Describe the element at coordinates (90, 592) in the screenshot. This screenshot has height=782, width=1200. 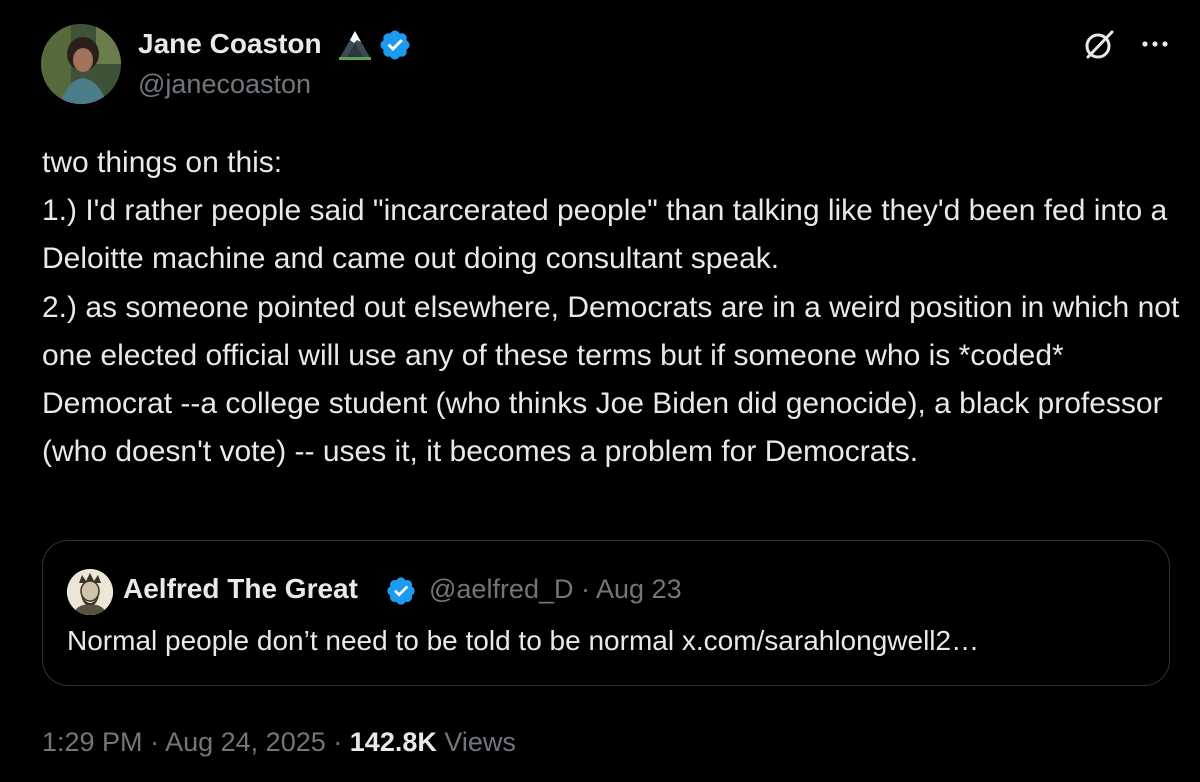
I see `quote-author-avatar` at that location.